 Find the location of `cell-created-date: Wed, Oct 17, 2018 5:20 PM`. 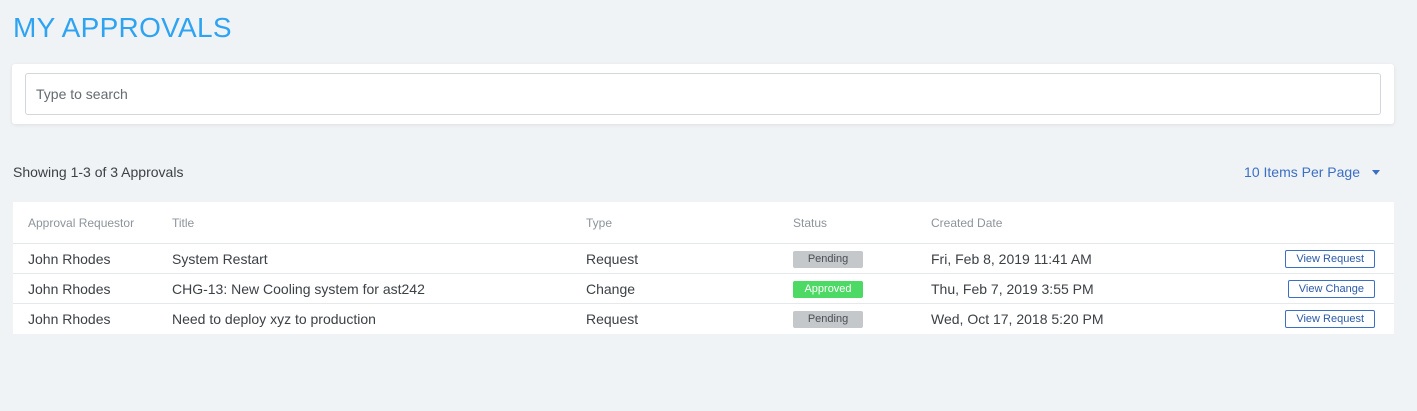

cell-created-date: Wed, Oct 17, 2018 5:20 PM is located at coordinates (1017, 318).